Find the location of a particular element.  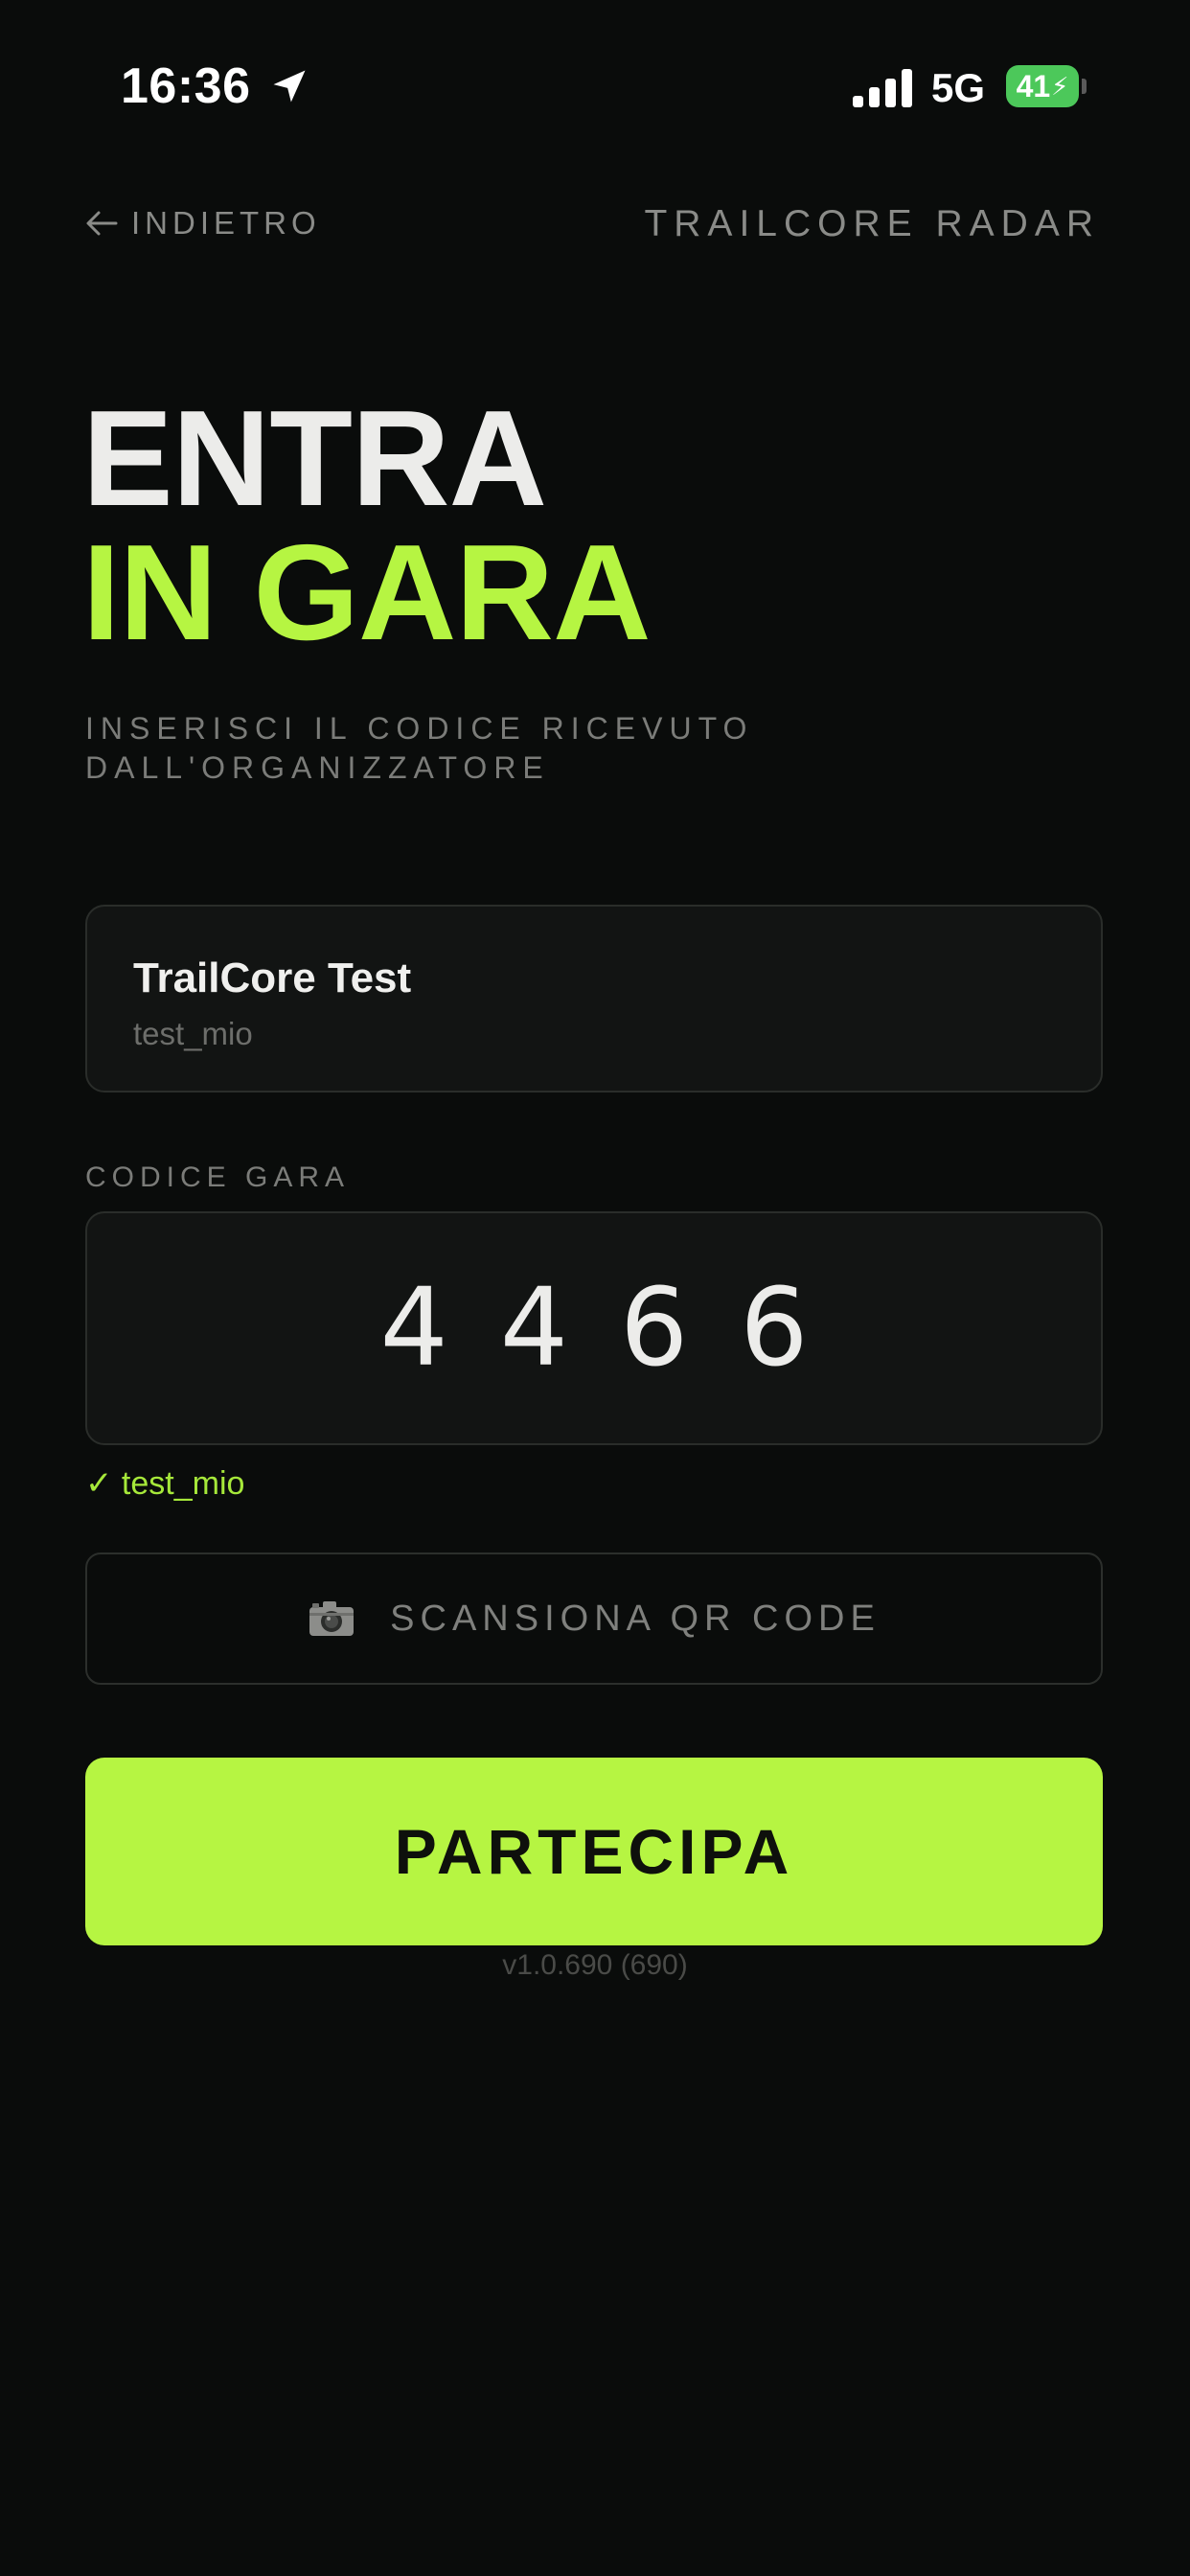

network-label: 5G is located at coordinates (959, 87).